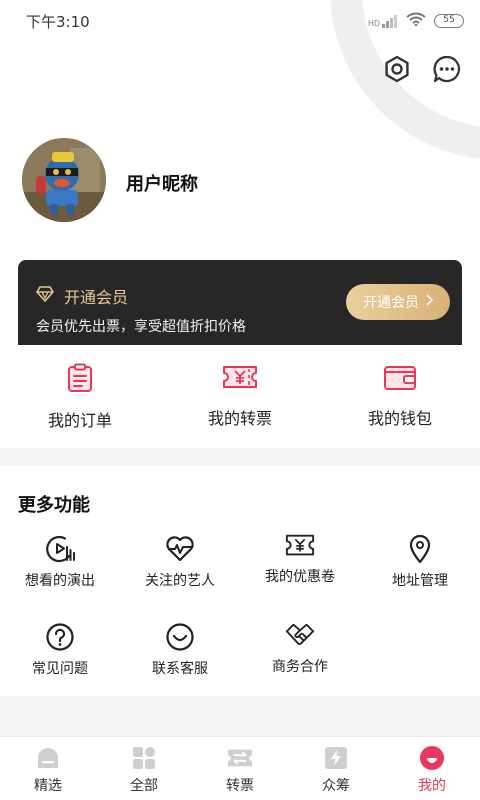 The width and height of the screenshot is (480, 800). I want to click on watch-show-icon, so click(60, 549).